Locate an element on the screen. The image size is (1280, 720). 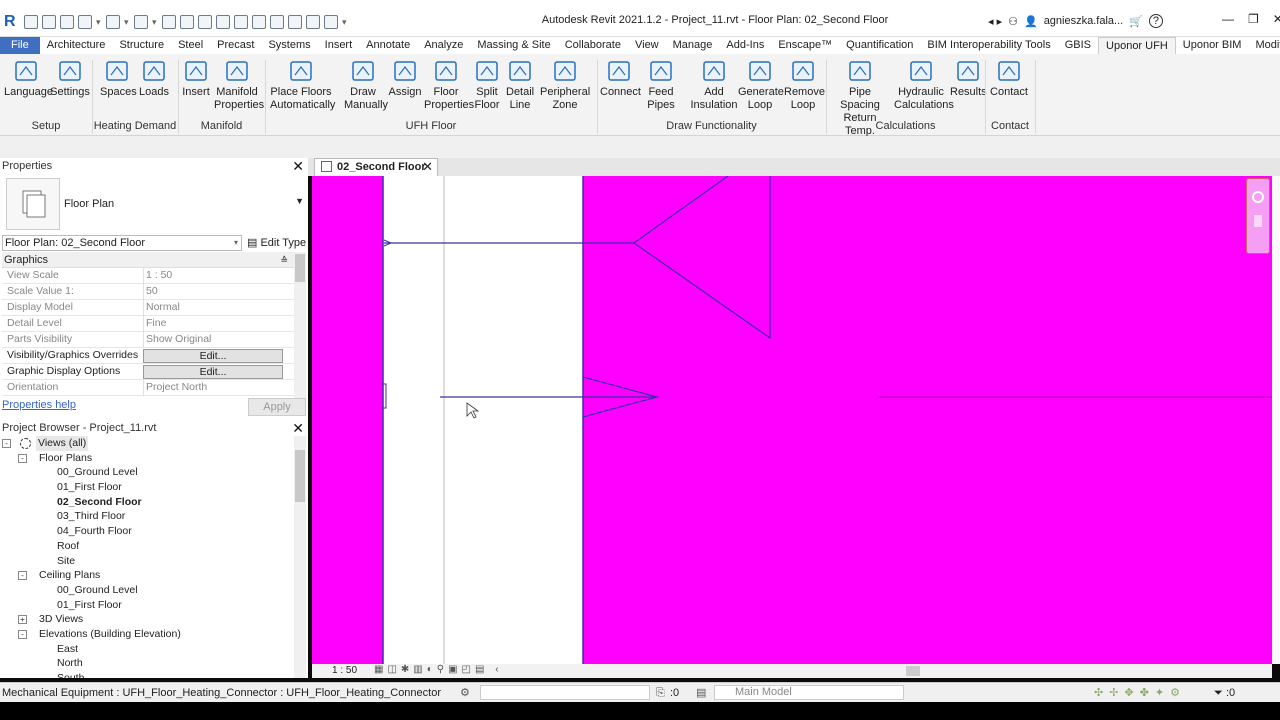
property-row: Scale Value 1: 50 is located at coordinates (154, 292).